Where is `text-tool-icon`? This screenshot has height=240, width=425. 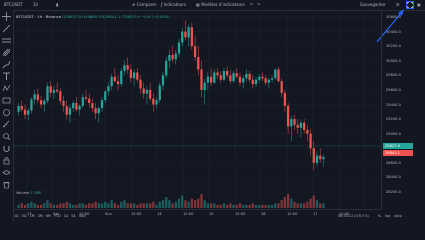
text-tool-icon is located at coordinates (6, 76).